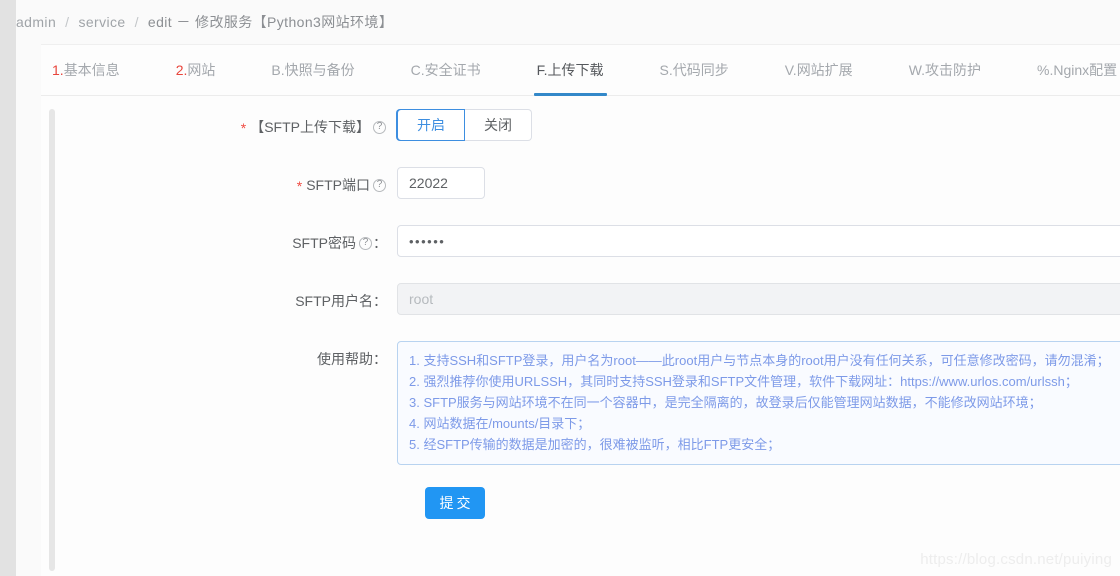 This screenshot has width=1120, height=576. I want to click on submit-button: 提交, so click(455, 503).